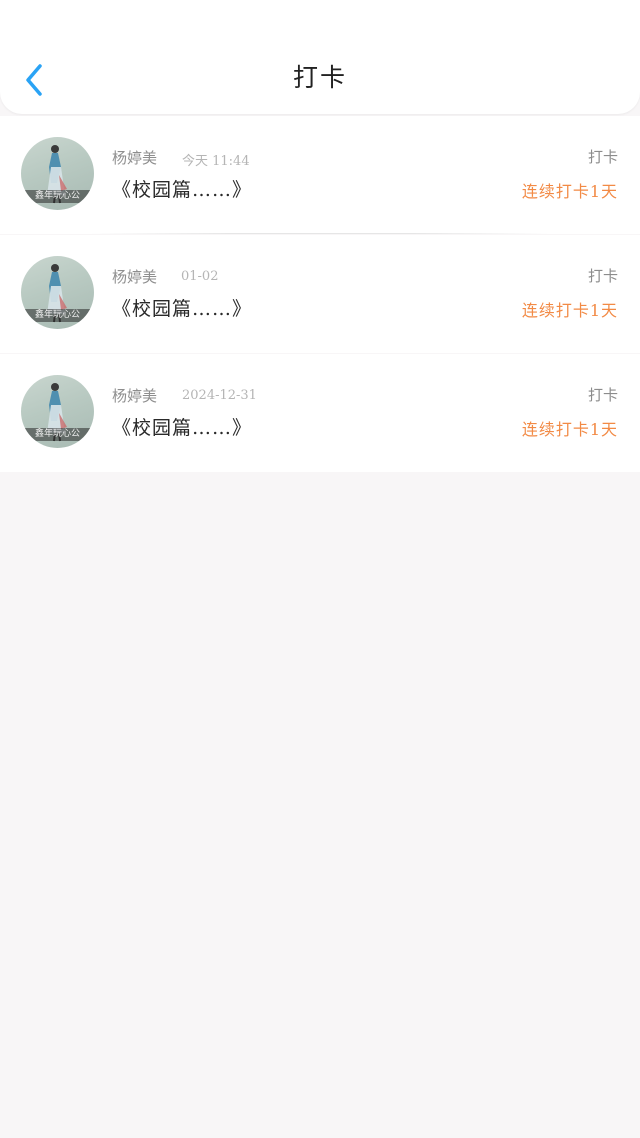  I want to click on row-divider, so click(320, 233).